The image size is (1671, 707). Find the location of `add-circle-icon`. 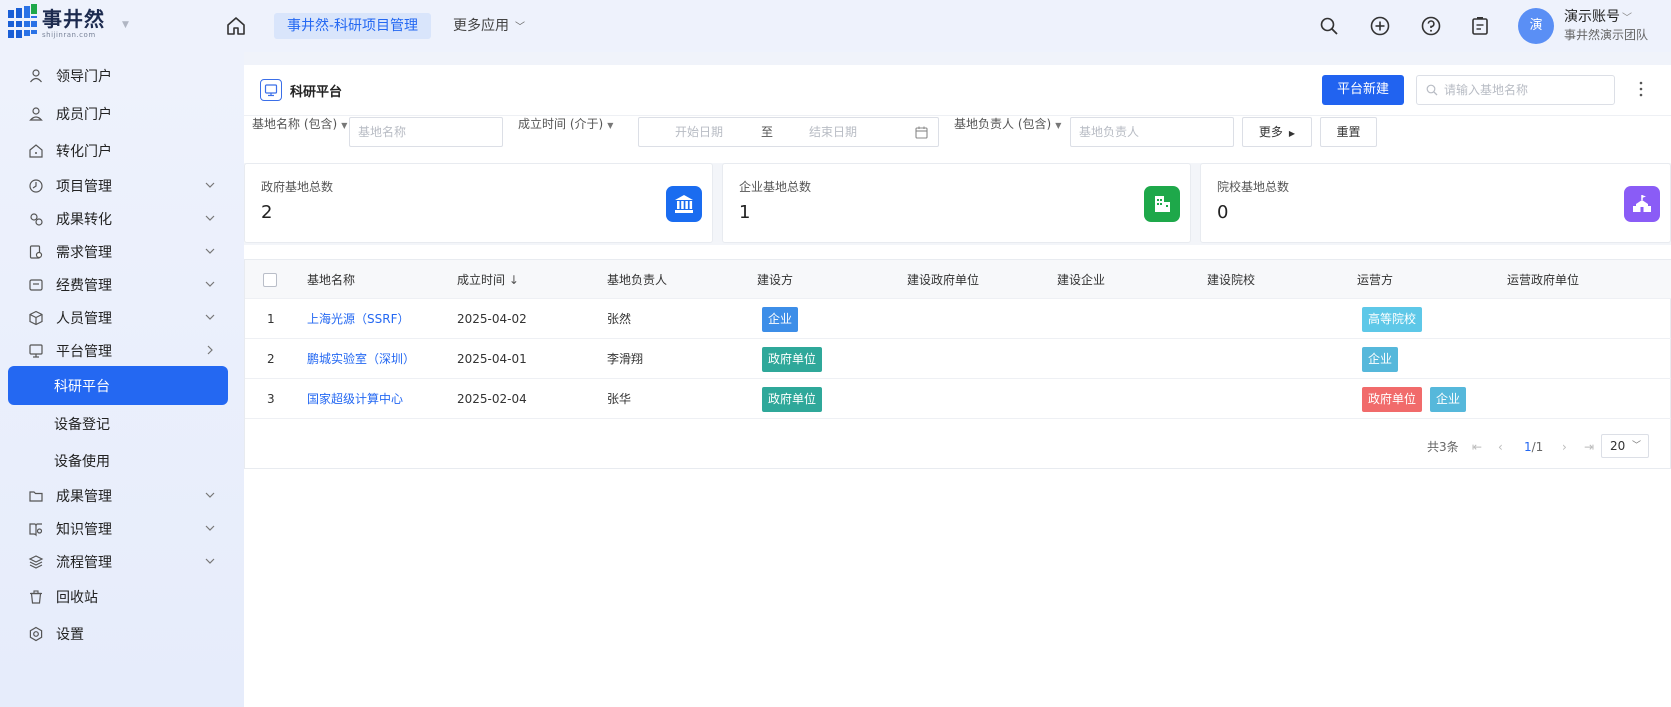

add-circle-icon is located at coordinates (1380, 26).